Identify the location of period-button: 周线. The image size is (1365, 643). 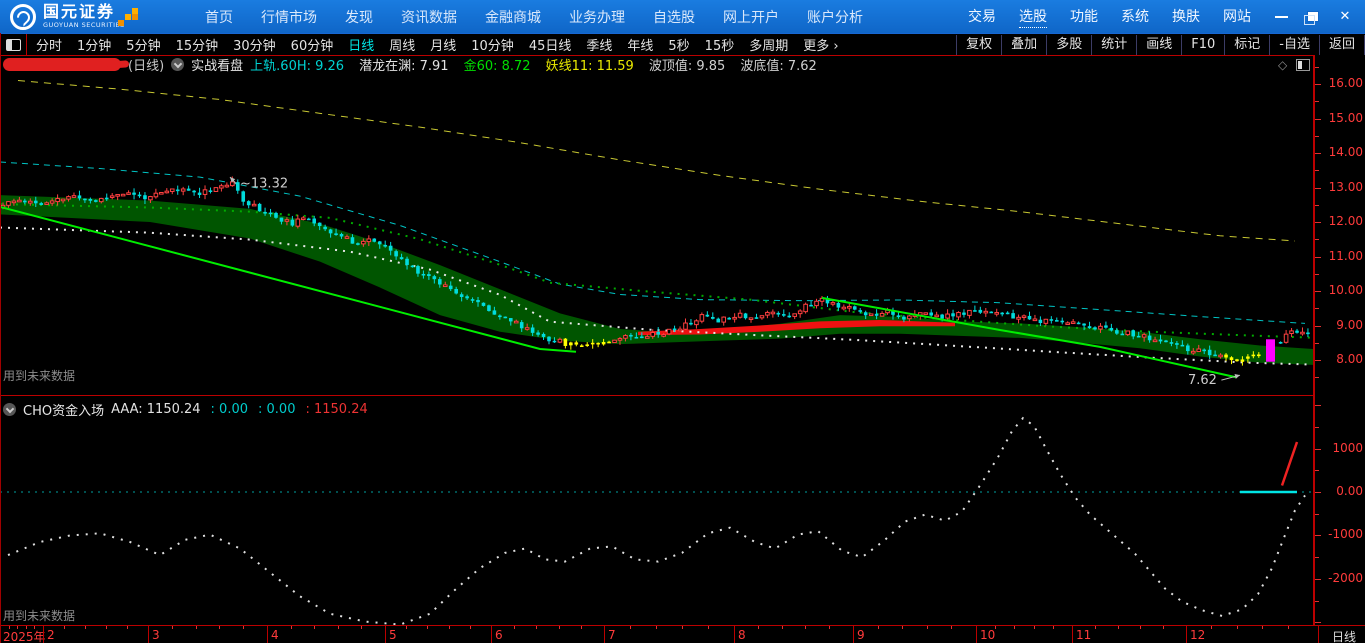
(402, 44).